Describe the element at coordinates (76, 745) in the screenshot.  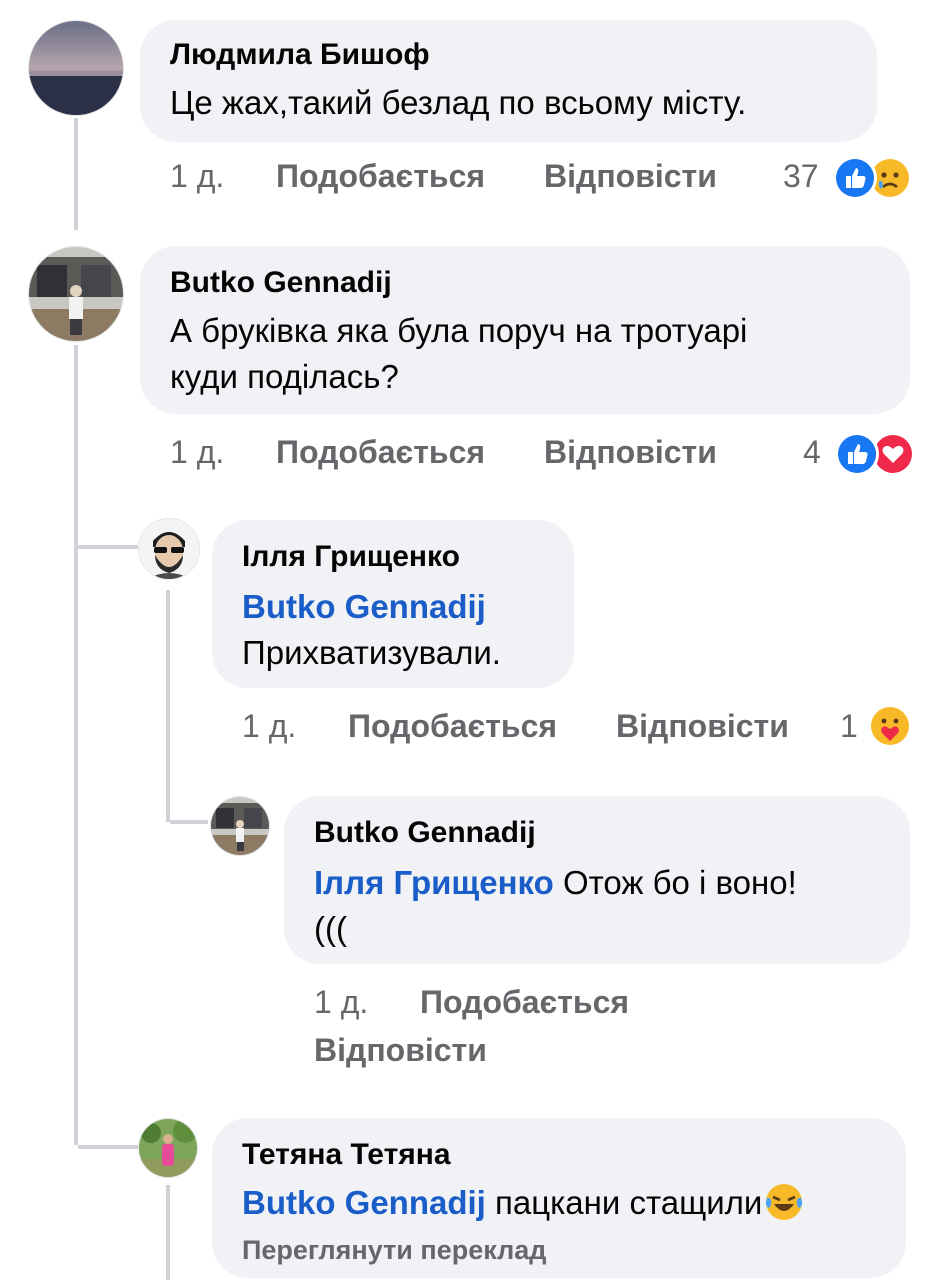
I see `thread-line-replies` at that location.